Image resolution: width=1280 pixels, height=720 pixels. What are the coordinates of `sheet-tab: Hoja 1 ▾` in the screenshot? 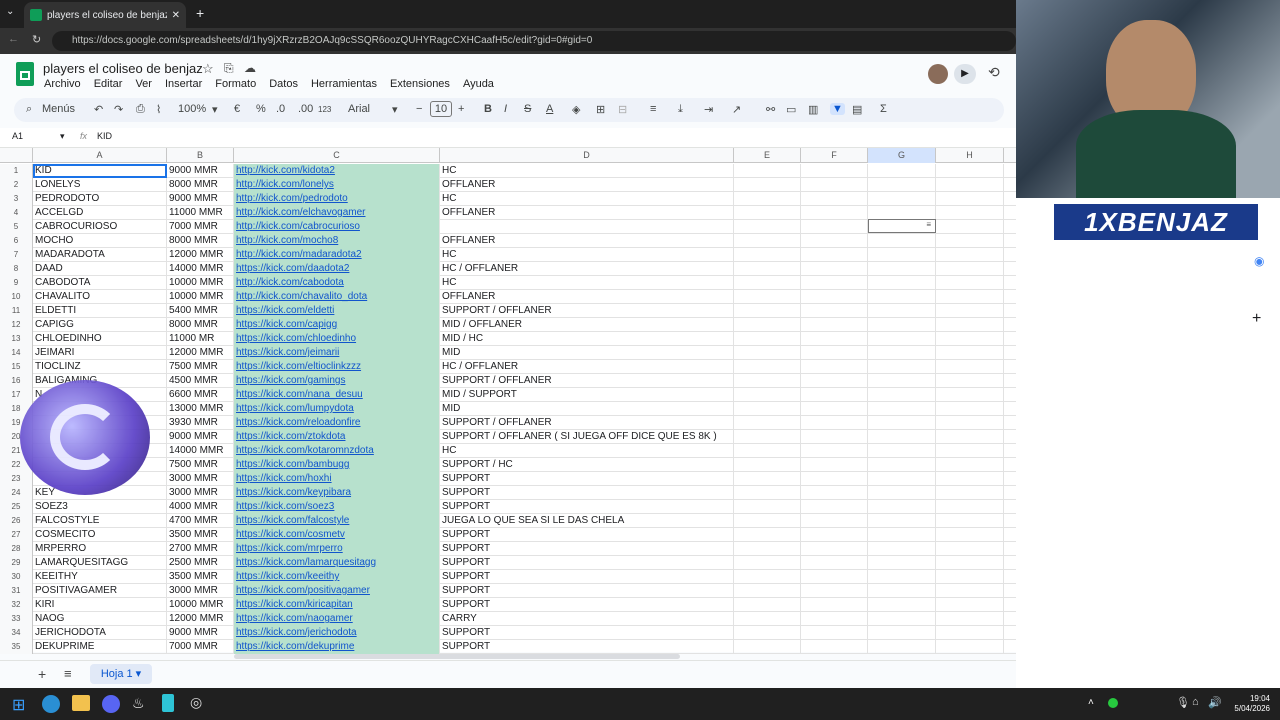 It's located at (121, 674).